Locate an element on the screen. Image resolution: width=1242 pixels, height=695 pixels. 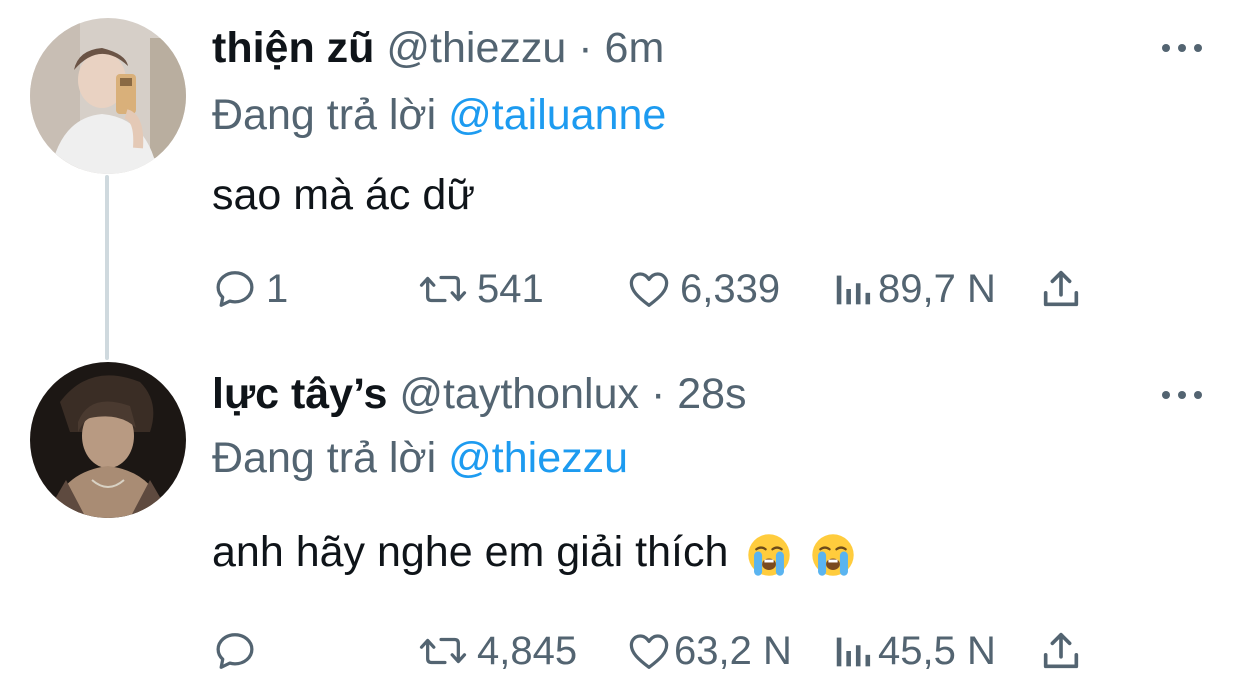
like-button: 63,2 N is located at coordinates (709, 651).